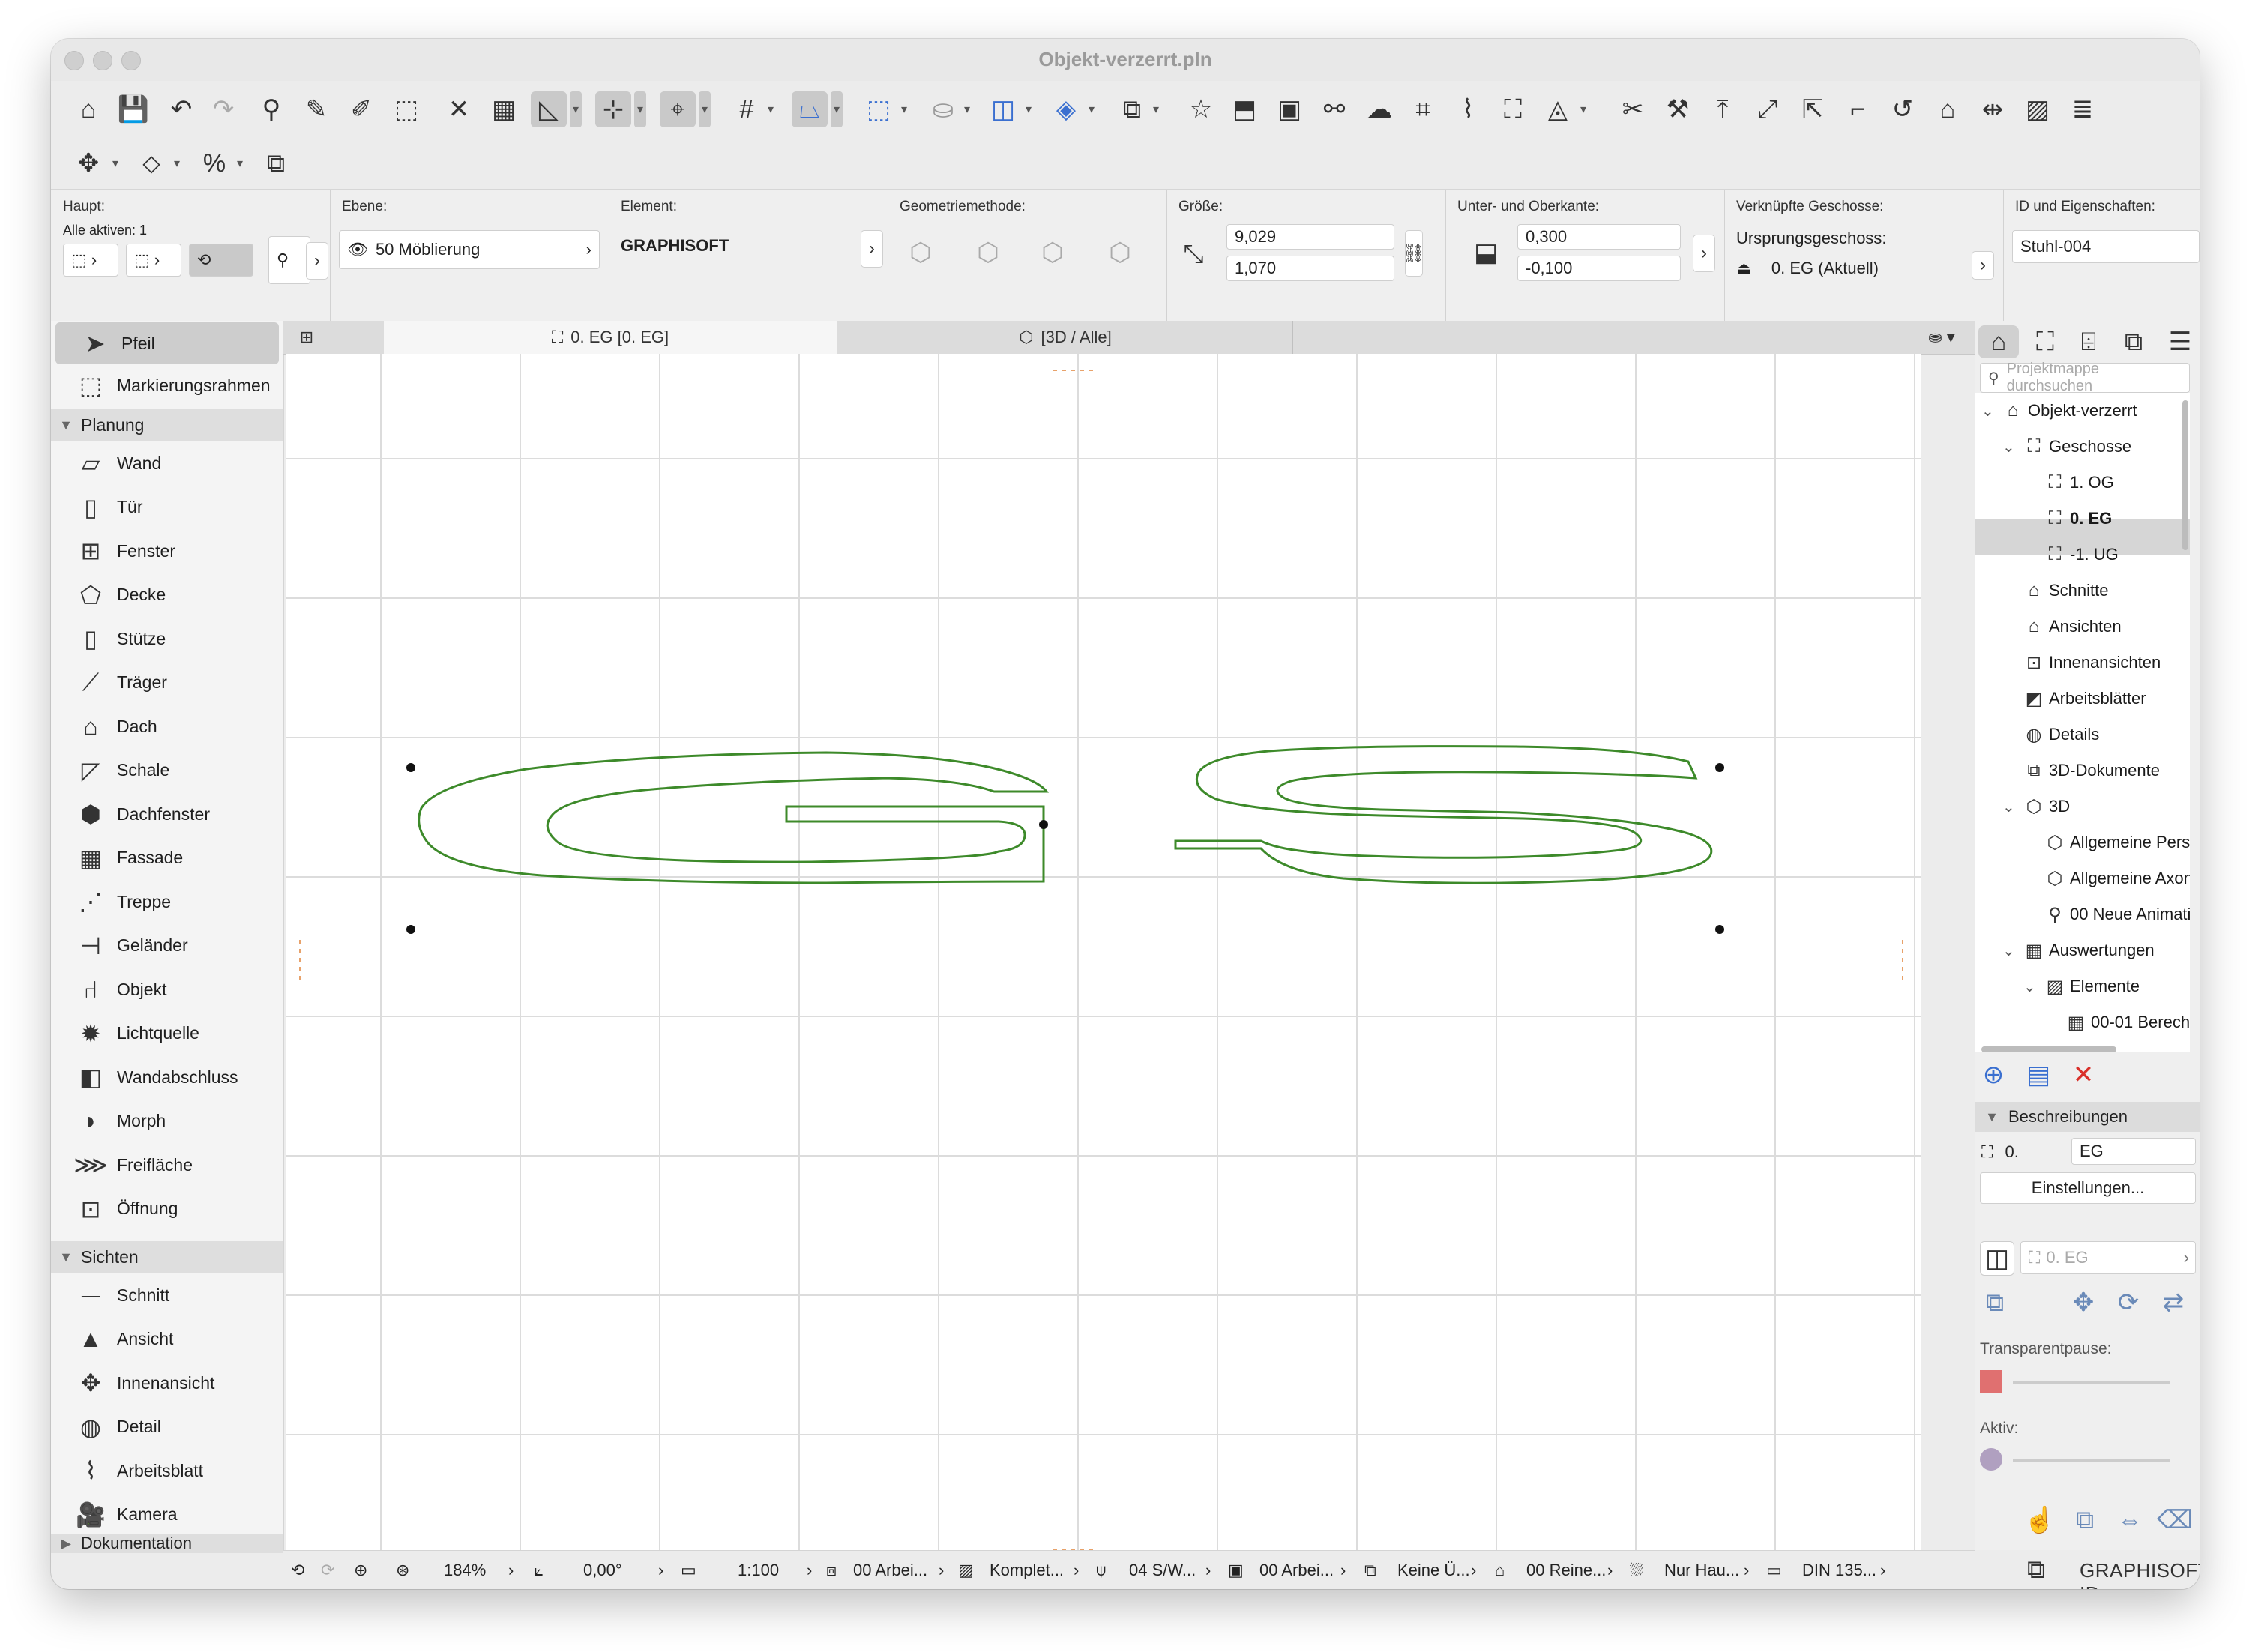  What do you see at coordinates (1858, 109) in the screenshot?
I see `distribute-icon: ⌐` at bounding box center [1858, 109].